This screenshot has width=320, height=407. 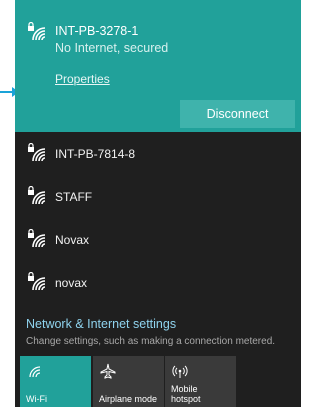 What do you see at coordinates (158, 197) in the screenshot?
I see `network-item-staff: STAFF` at bounding box center [158, 197].